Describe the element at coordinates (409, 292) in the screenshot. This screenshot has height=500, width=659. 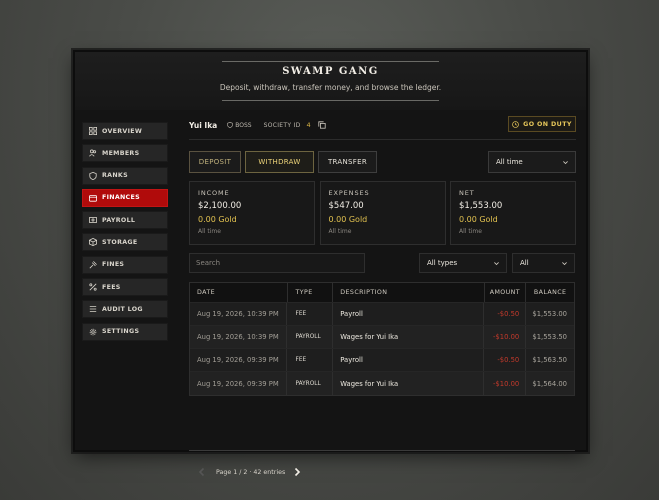
I see `column-header-description: DESCRIPTION` at that location.